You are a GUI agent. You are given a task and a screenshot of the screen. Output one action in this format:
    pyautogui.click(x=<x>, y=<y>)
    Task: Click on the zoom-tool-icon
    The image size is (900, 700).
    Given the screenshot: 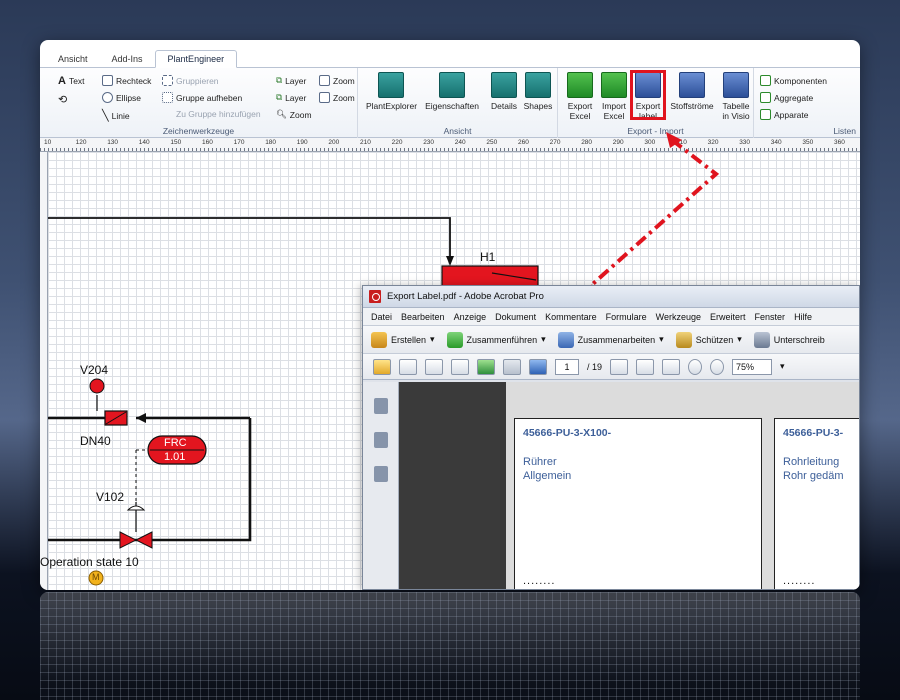 What is the action you would take?
    pyautogui.click(x=671, y=366)
    